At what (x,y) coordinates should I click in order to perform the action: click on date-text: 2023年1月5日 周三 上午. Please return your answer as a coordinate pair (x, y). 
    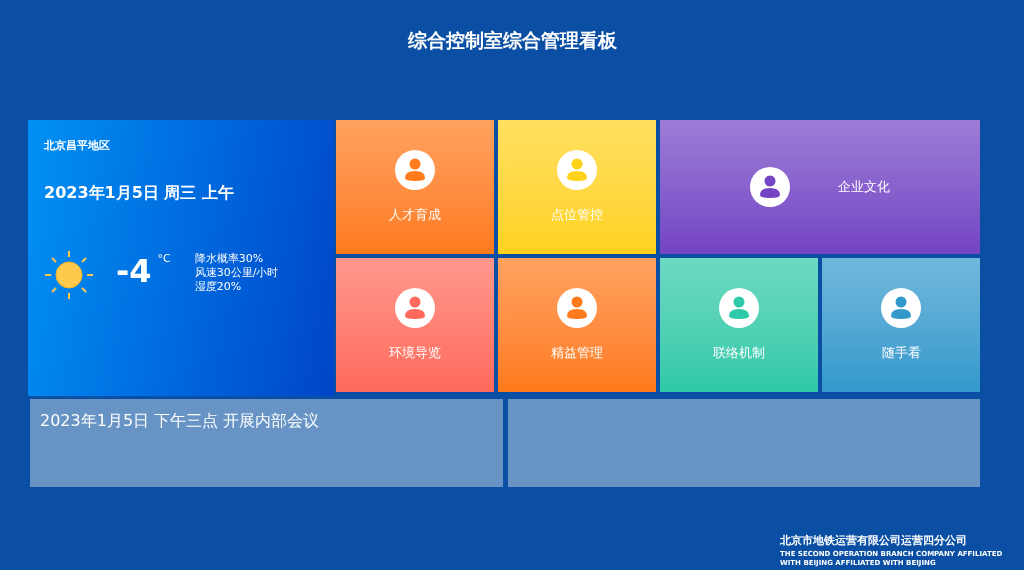
    Looking at the image, I should click on (139, 193).